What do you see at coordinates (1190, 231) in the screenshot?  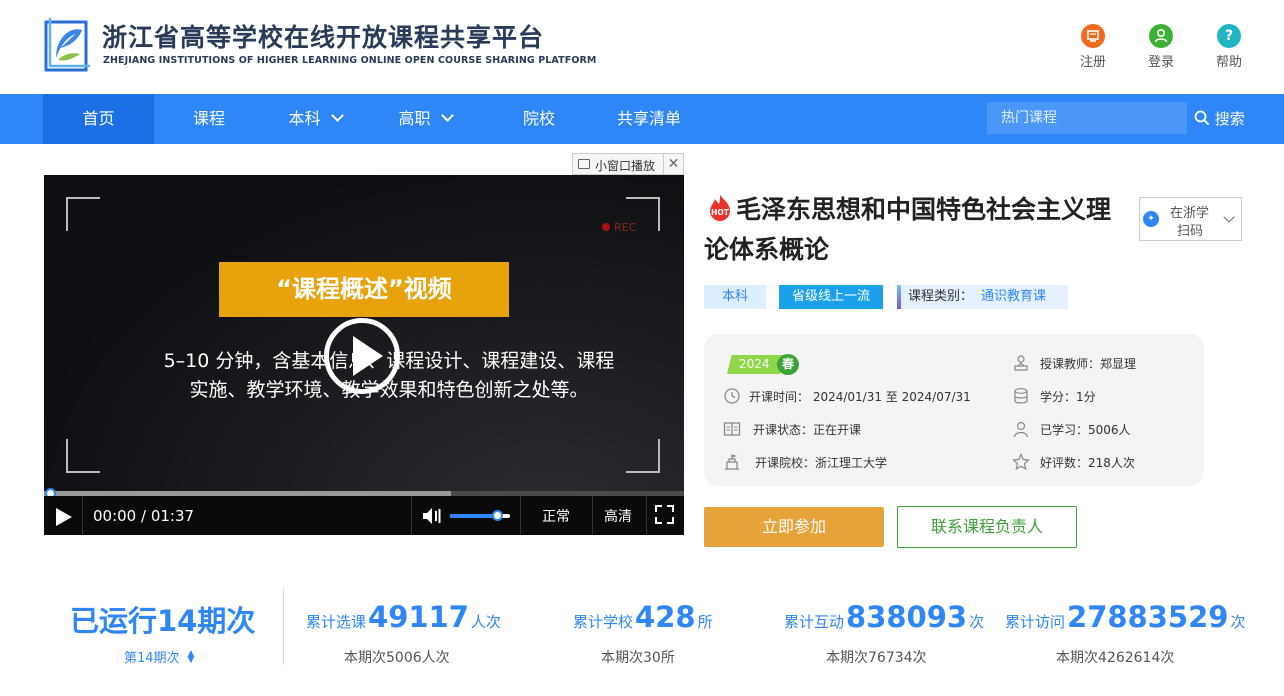 I see `scan-label: 扫码` at bounding box center [1190, 231].